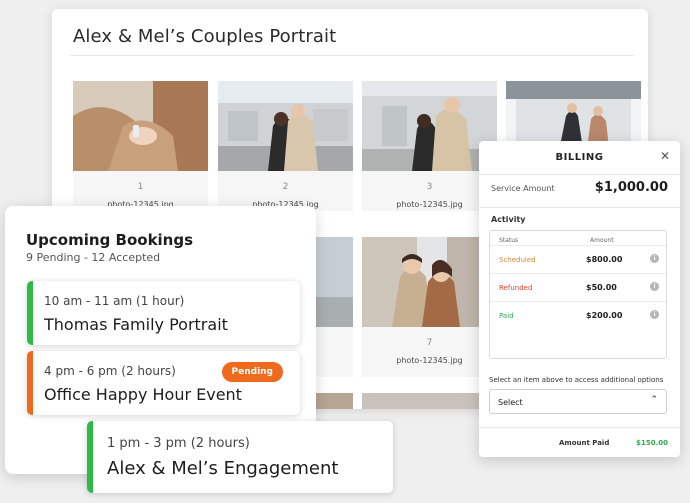  Describe the element at coordinates (510, 402) in the screenshot. I see `select-value: Select` at that location.